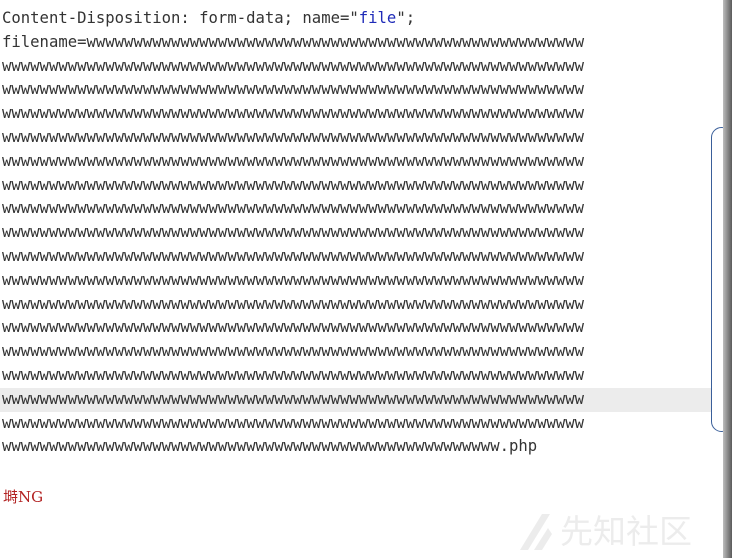 This screenshot has width=732, height=558. I want to click on name-close-quote: ";, so click(406, 18).